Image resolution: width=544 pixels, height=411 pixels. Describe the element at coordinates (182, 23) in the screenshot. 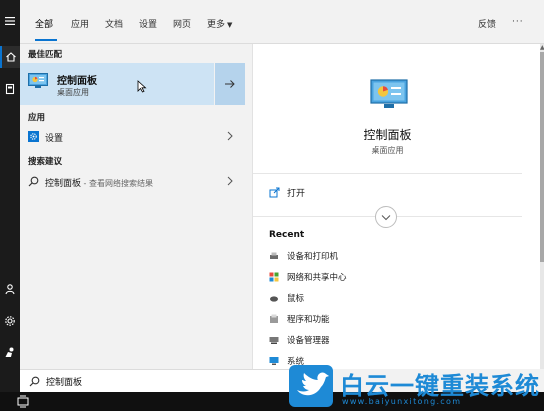

I see `tab-web: 网页` at that location.